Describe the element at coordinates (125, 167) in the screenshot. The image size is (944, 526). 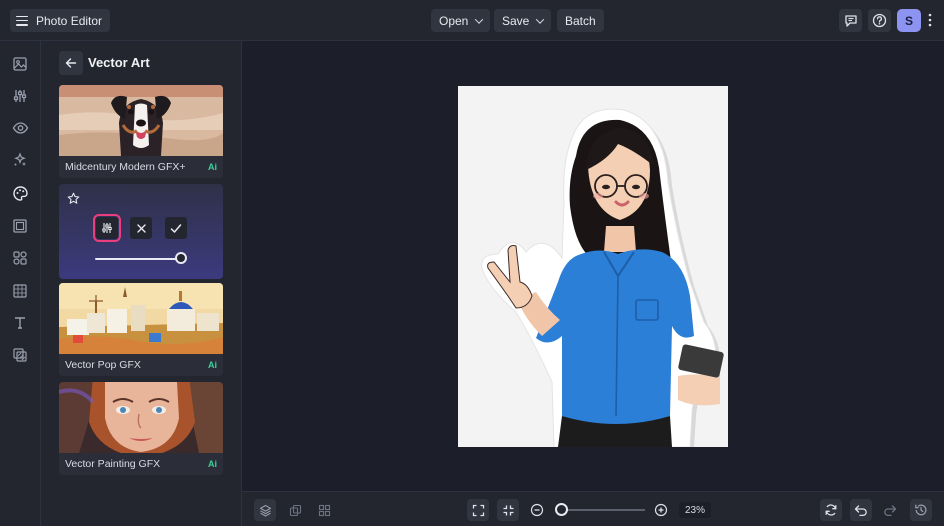
I see `effect-card-label: Midcentury Modern GFX+` at that location.